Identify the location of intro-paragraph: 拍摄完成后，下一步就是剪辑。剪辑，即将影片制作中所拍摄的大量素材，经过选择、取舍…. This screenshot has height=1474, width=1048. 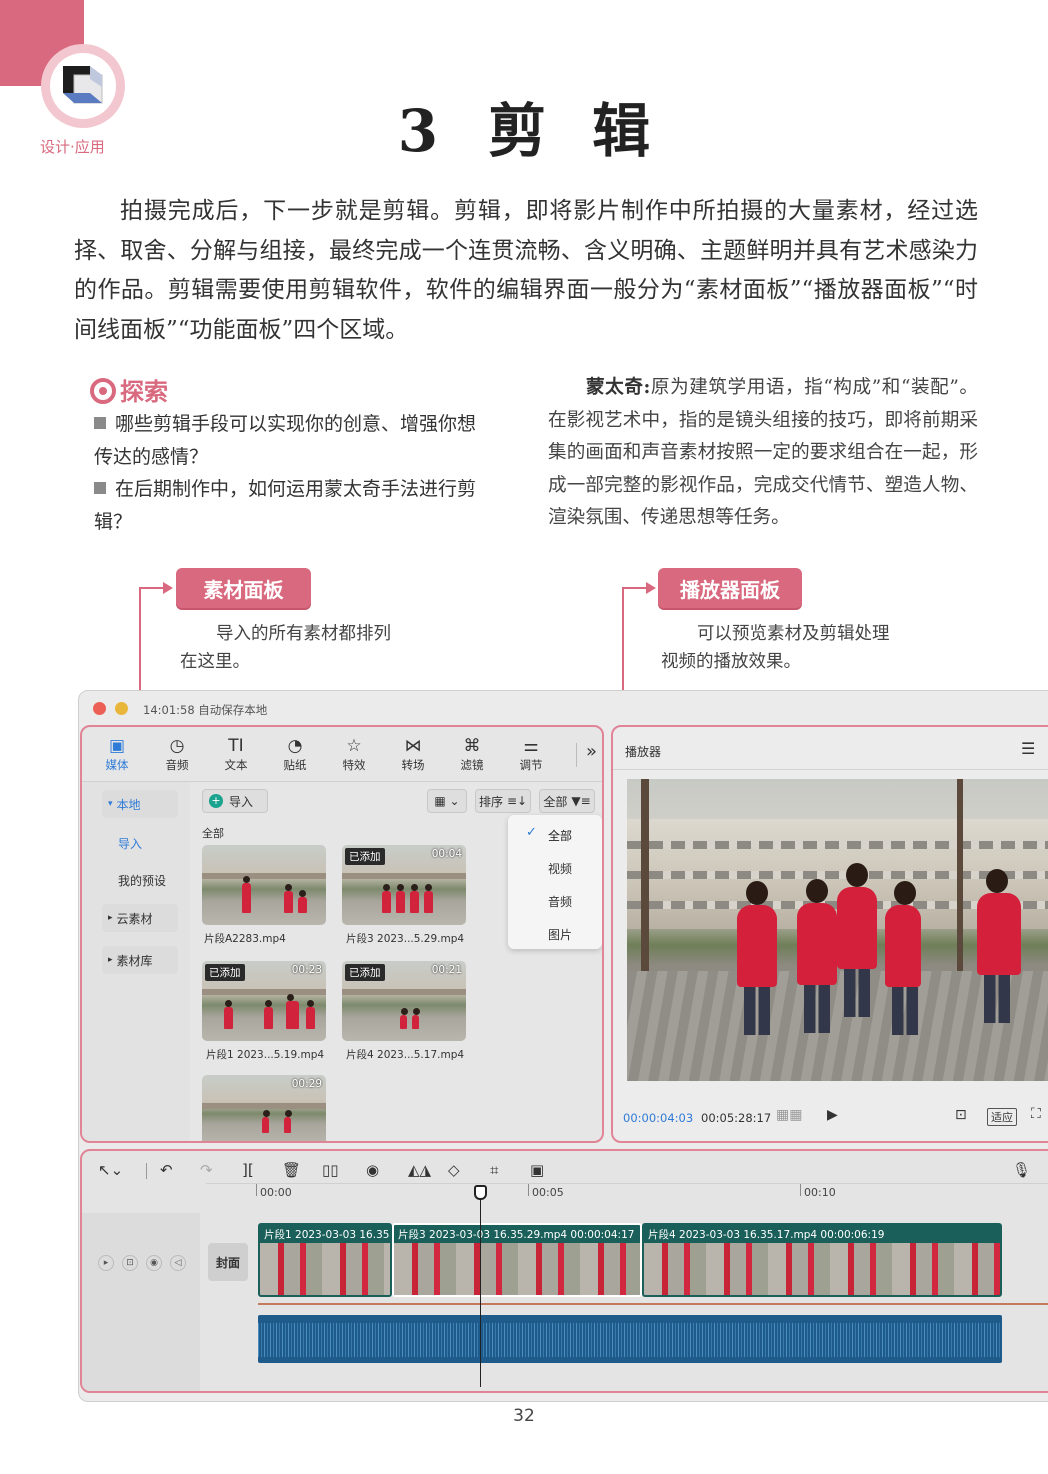
(526, 270).